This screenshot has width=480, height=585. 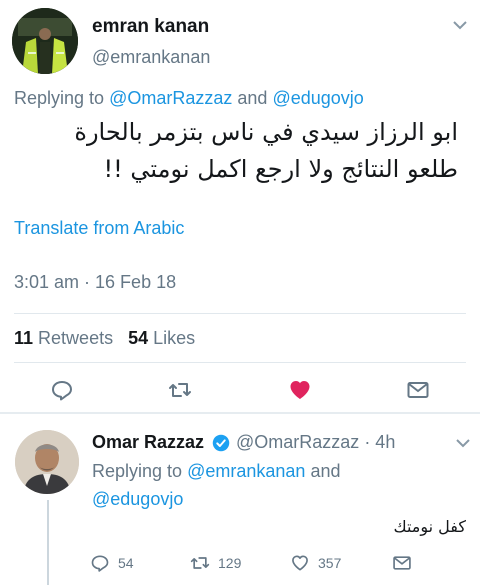 What do you see at coordinates (138, 338) in the screenshot?
I see `likes-count: 54` at bounding box center [138, 338].